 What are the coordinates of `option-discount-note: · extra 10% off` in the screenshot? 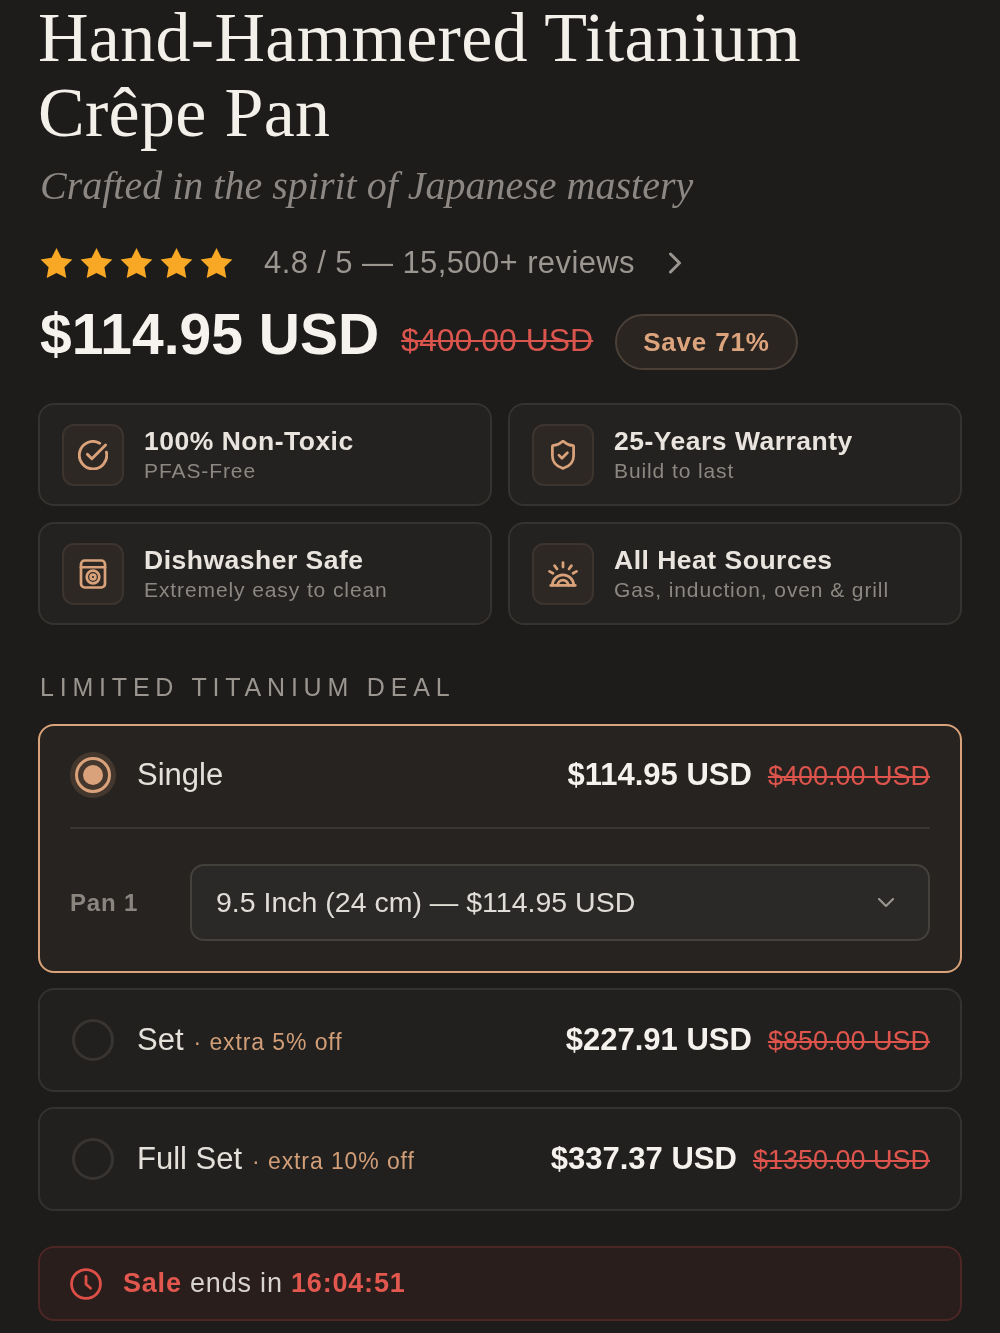 It's located at (333, 1161).